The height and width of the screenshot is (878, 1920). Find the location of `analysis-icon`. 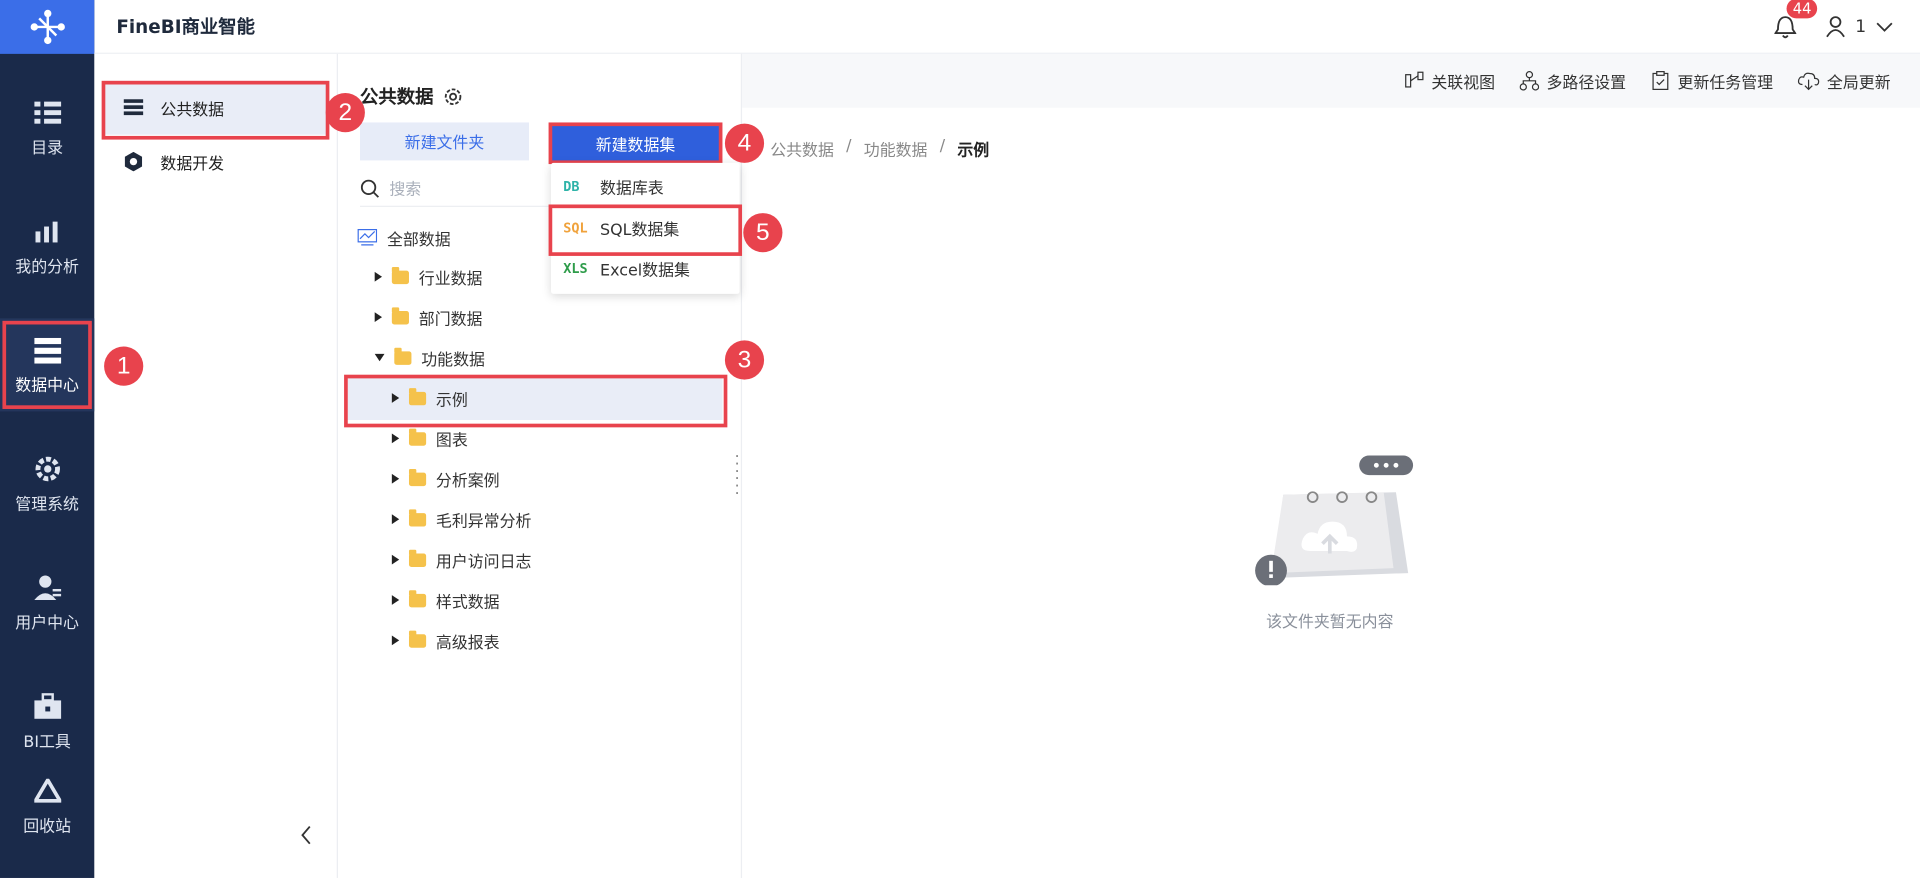

analysis-icon is located at coordinates (46, 230).